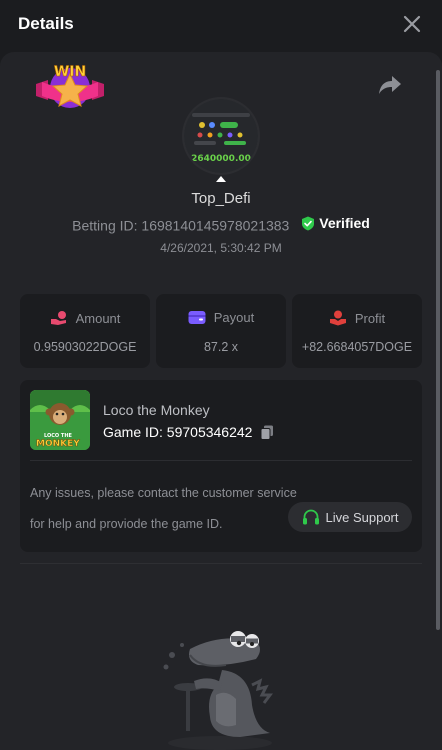 This screenshot has height=750, width=442. Describe the element at coordinates (221, 25) in the screenshot. I see `header: Details` at that location.